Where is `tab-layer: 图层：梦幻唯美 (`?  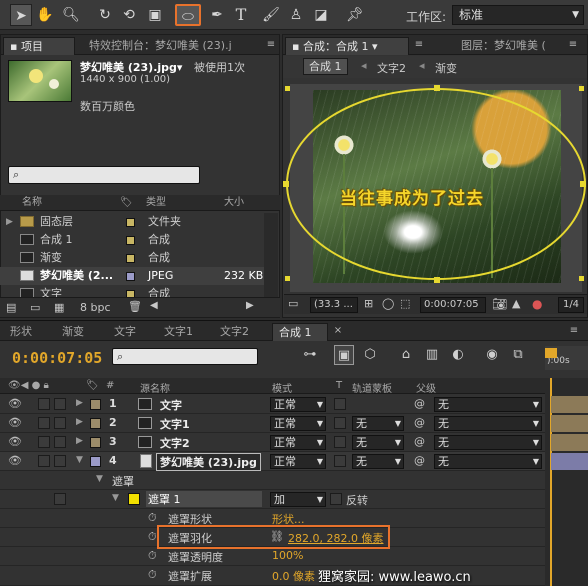 tab-layer: 图层：梦幻唯美 ( is located at coordinates (507, 46).